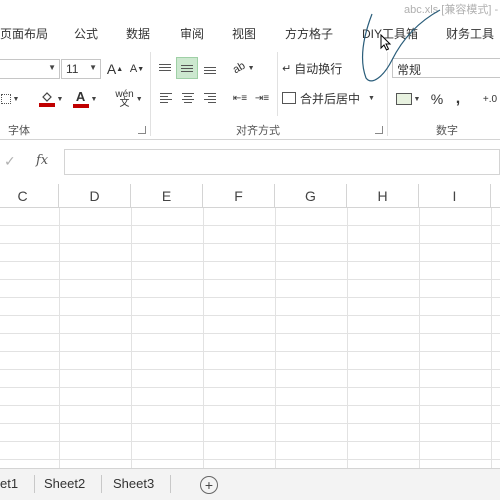  I want to click on font-size-combo: 11 ▼, so click(81, 69).